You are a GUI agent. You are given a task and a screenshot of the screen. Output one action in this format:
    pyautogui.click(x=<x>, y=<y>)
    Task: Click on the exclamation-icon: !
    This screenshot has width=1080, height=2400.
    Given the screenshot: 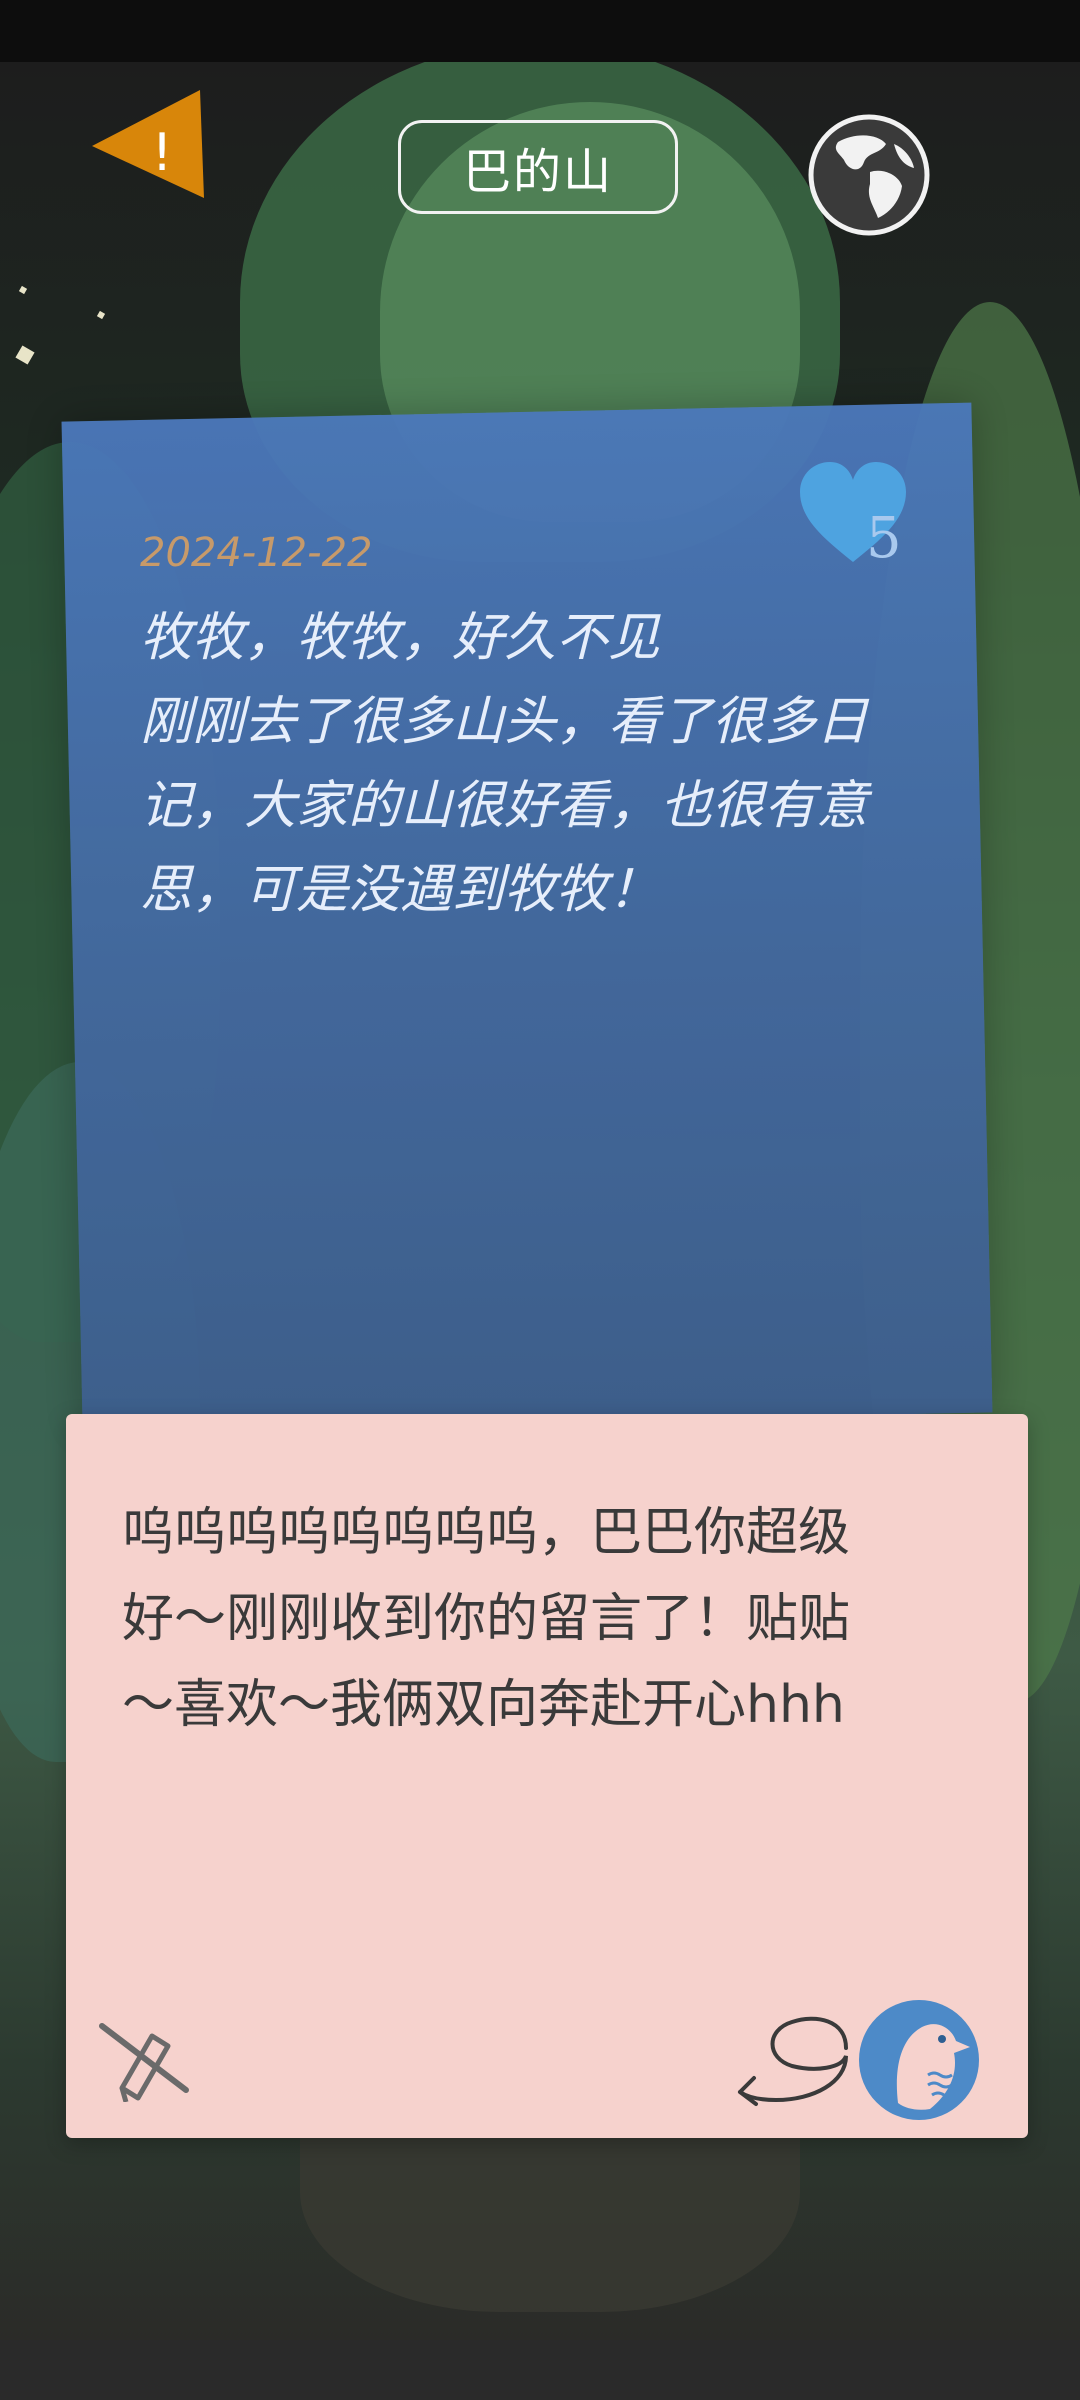 What is the action you would take?
    pyautogui.click(x=148, y=144)
    